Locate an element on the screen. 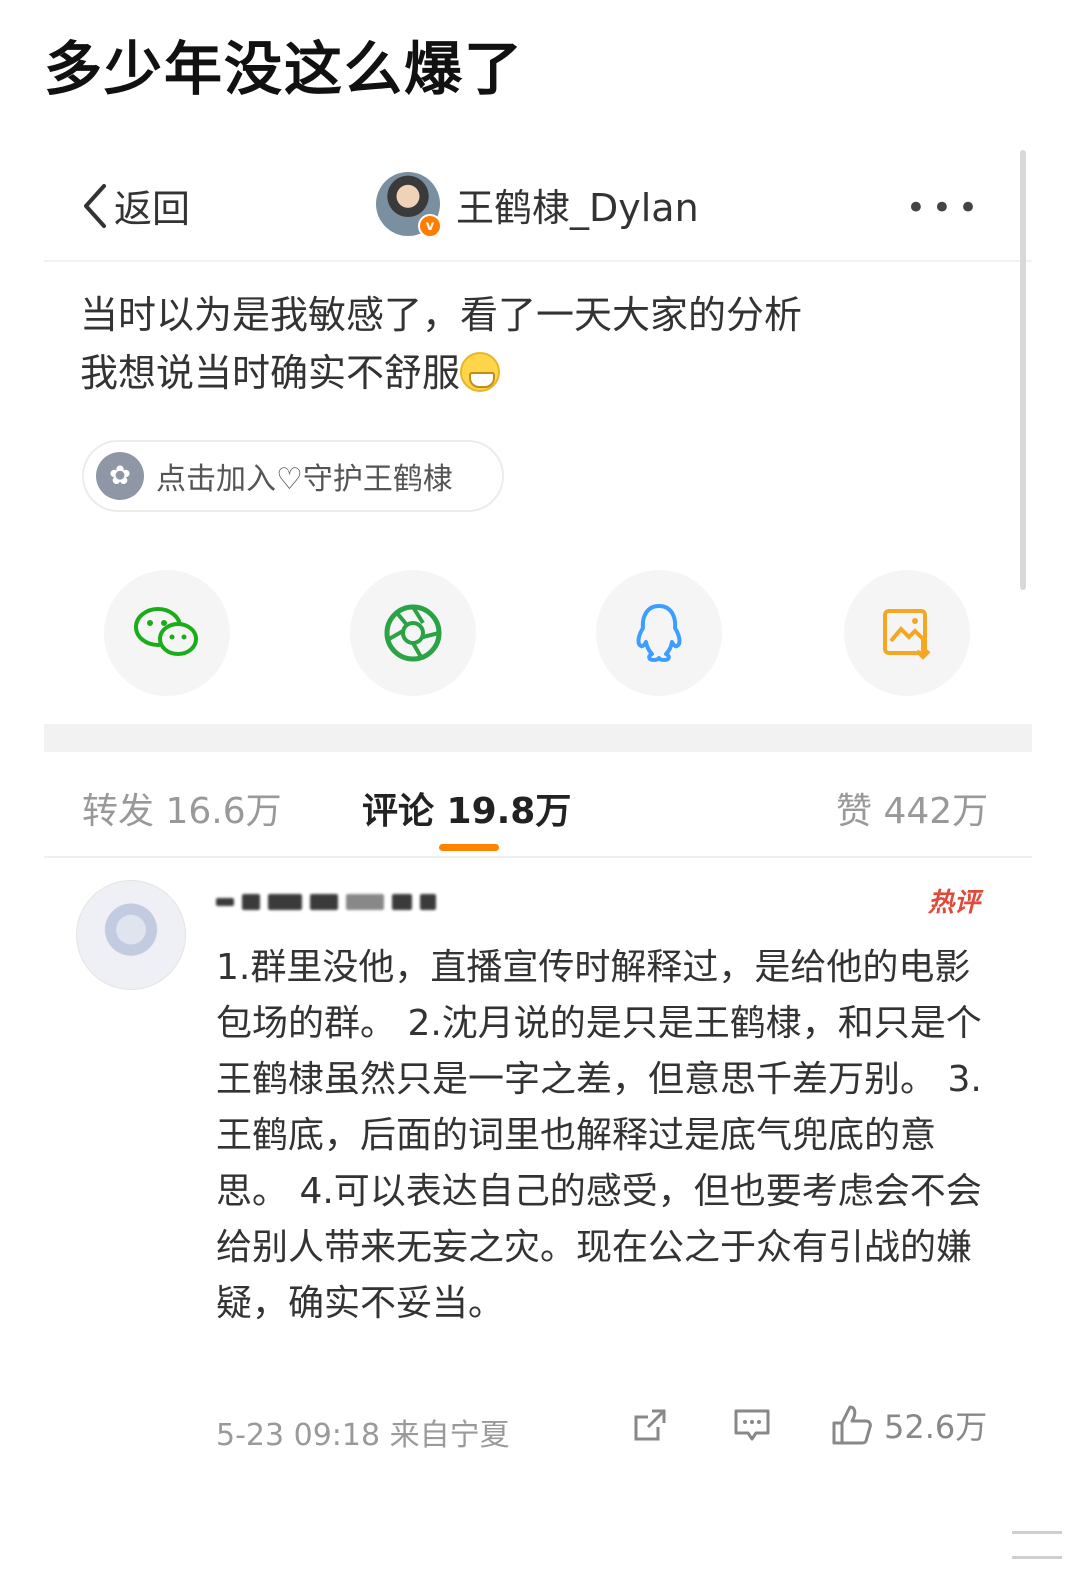 The width and height of the screenshot is (1080, 1577). share-wechat-button is located at coordinates (167, 633).